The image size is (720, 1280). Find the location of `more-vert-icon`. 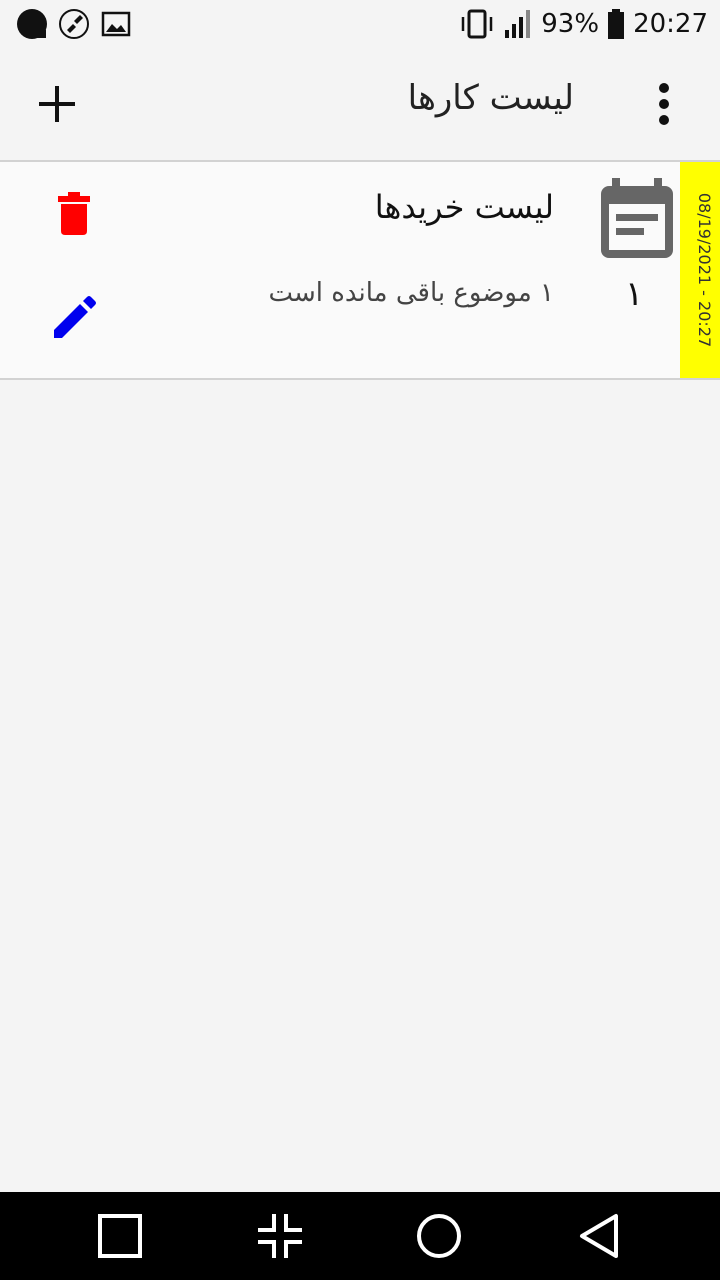

more-vert-icon is located at coordinates (664, 104).